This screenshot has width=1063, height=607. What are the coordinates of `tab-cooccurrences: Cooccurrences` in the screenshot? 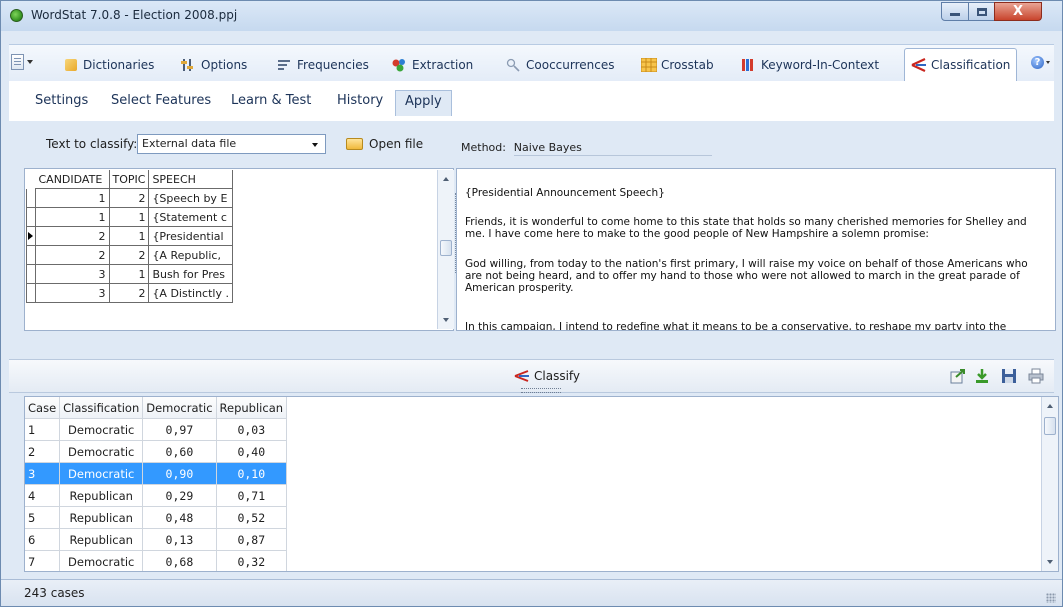 It's located at (560, 65).